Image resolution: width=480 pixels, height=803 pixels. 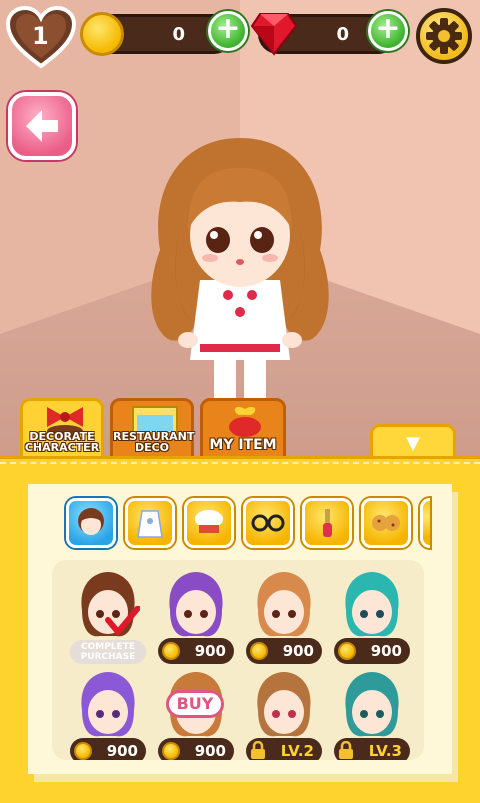 I want to click on back-arrow-icon, so click(x=42, y=126).